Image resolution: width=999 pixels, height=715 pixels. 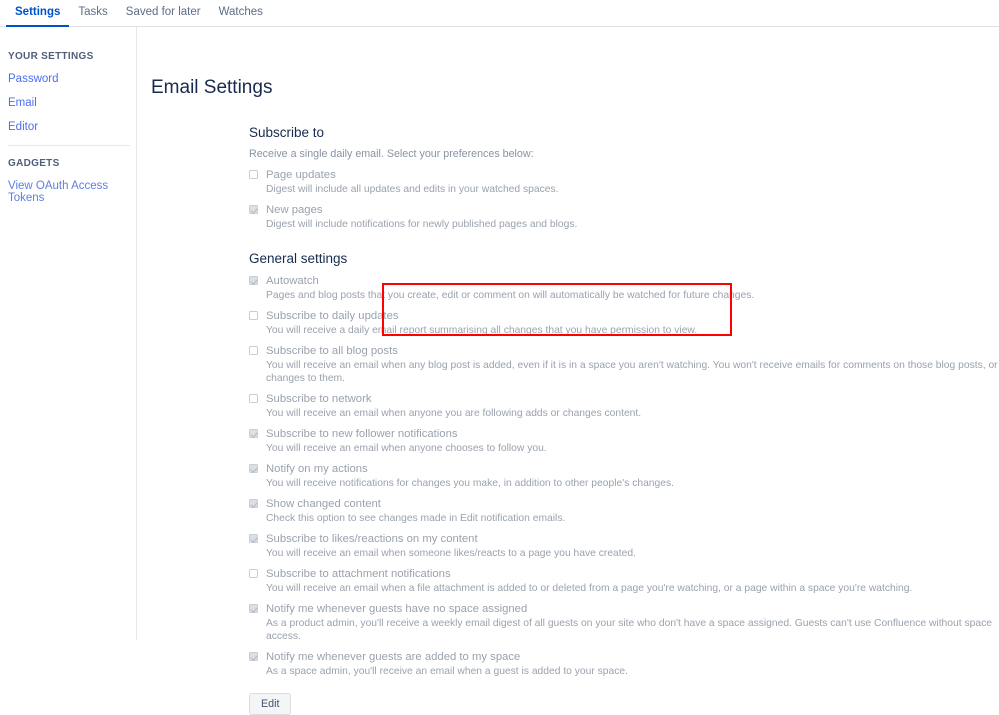 What do you see at coordinates (253, 468) in the screenshot?
I see `checkbox-notify-on-my-actions` at bounding box center [253, 468].